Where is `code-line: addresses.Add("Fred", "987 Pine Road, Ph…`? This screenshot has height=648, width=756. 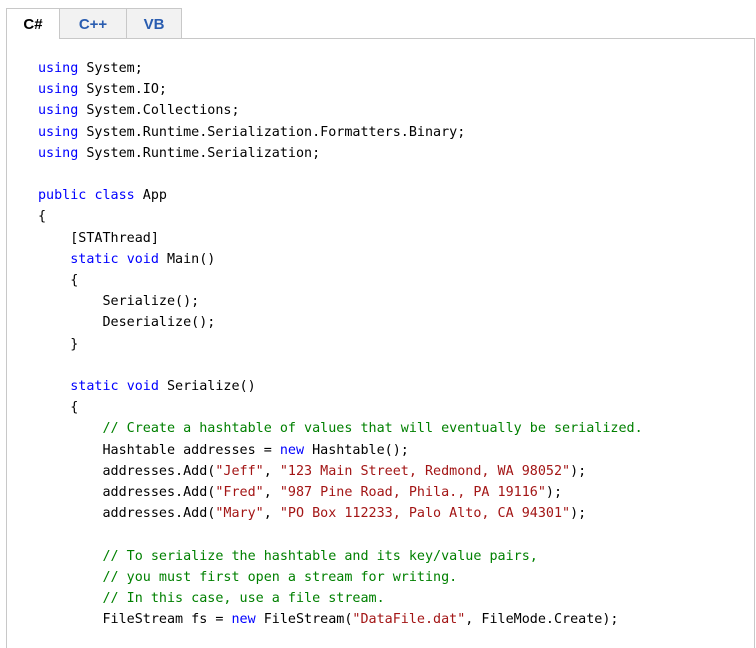 code-line: addresses.Add("Fred", "987 Pine Road, Ph… is located at coordinates (300, 492).